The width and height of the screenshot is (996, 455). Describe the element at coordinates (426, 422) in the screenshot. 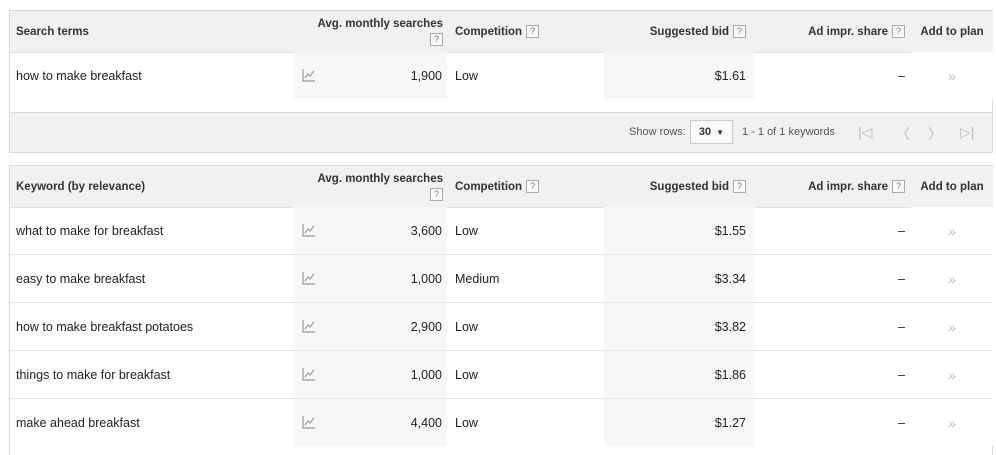

I see `avg-monthly-searches: 4,400` at that location.